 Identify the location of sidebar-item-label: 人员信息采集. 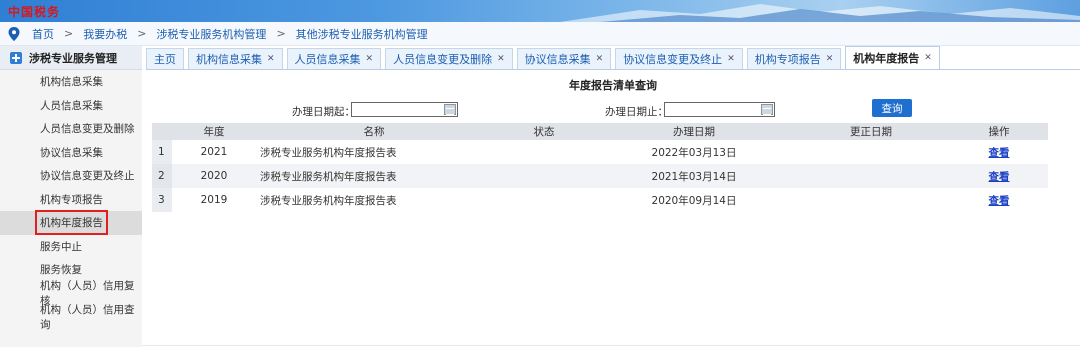
(71, 105).